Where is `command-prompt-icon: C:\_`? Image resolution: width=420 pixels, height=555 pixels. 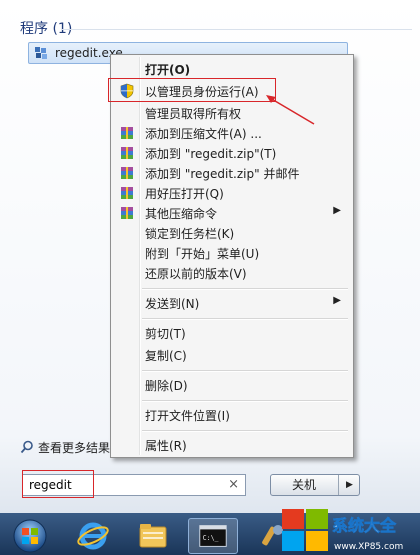 command-prompt-icon: C:\_ is located at coordinates (213, 536).